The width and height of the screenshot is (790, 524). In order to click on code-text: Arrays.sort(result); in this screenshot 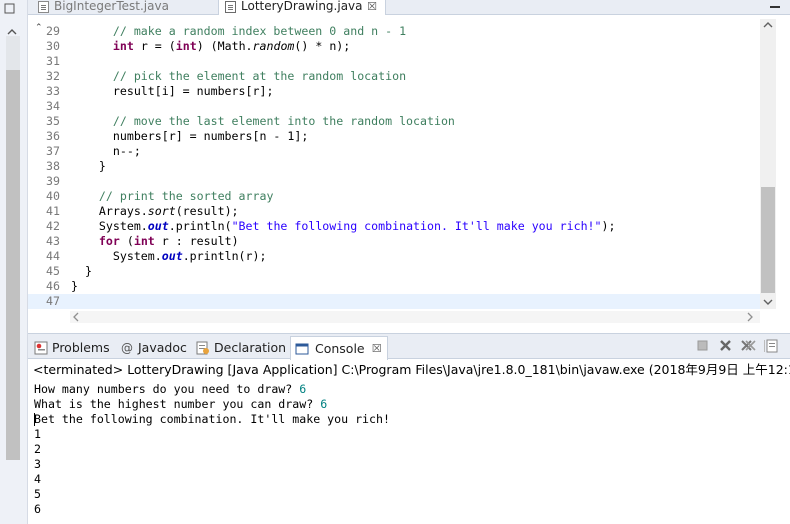, I will do `click(155, 211)`.